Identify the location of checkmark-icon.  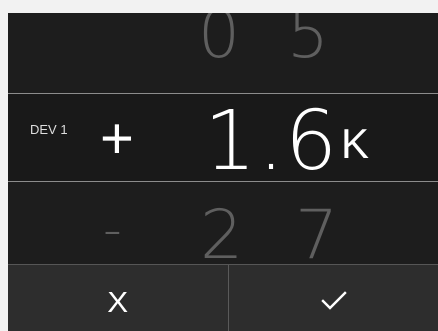
(334, 298).